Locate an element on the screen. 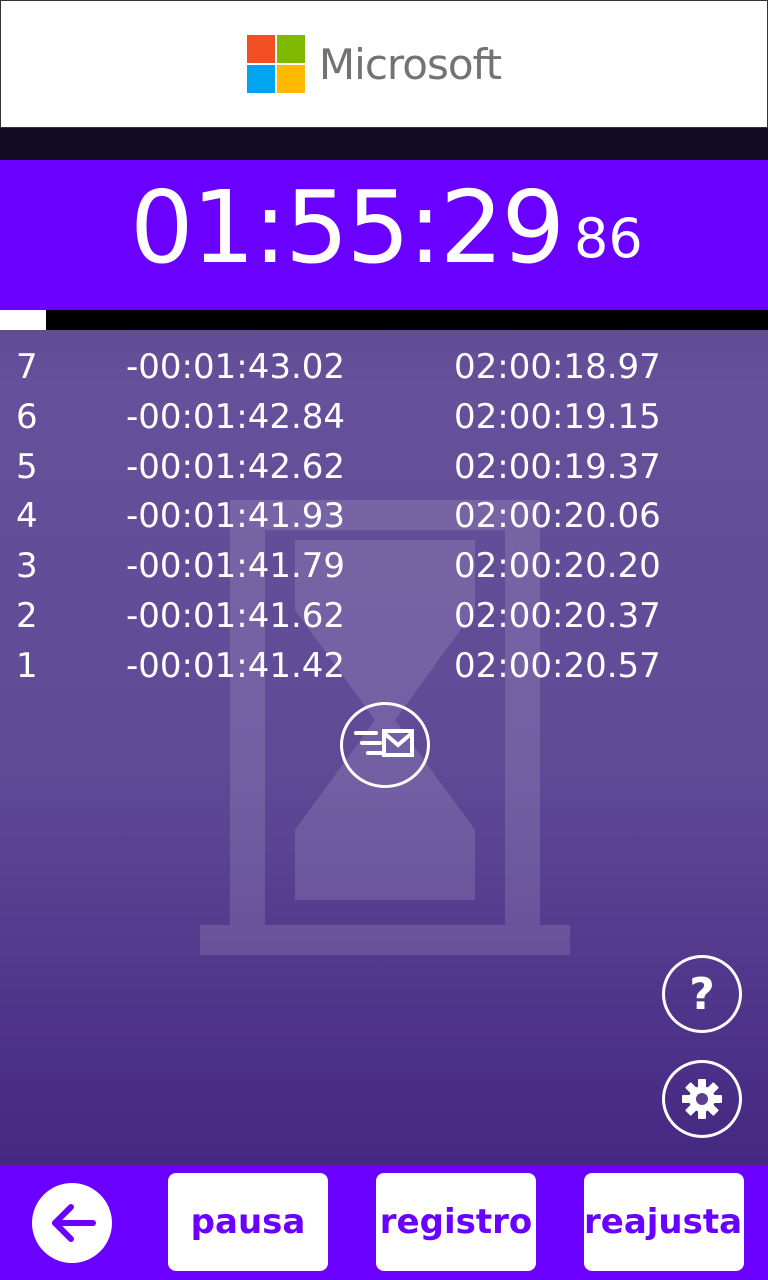 This screenshot has width=768, height=1280. lap-number: 3 is located at coordinates (27, 566).